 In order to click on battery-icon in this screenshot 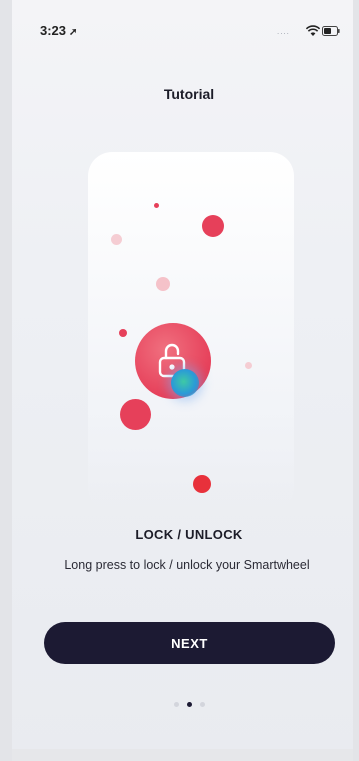, I will do `click(331, 31)`.